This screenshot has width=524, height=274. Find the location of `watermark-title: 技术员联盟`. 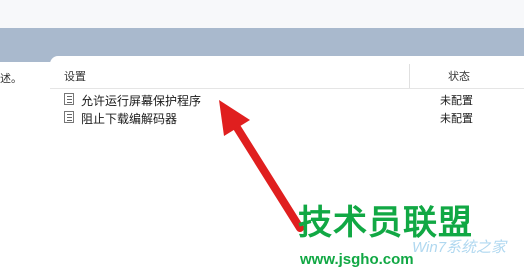

watermark-title: 技术员联盟 is located at coordinates (385, 223).